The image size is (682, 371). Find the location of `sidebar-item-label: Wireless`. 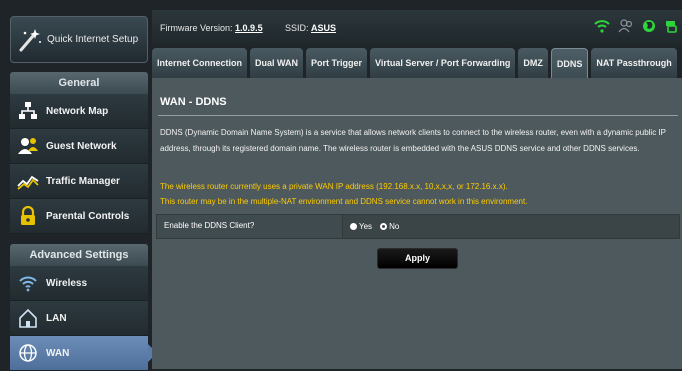

sidebar-item-label: Wireless is located at coordinates (67, 283).